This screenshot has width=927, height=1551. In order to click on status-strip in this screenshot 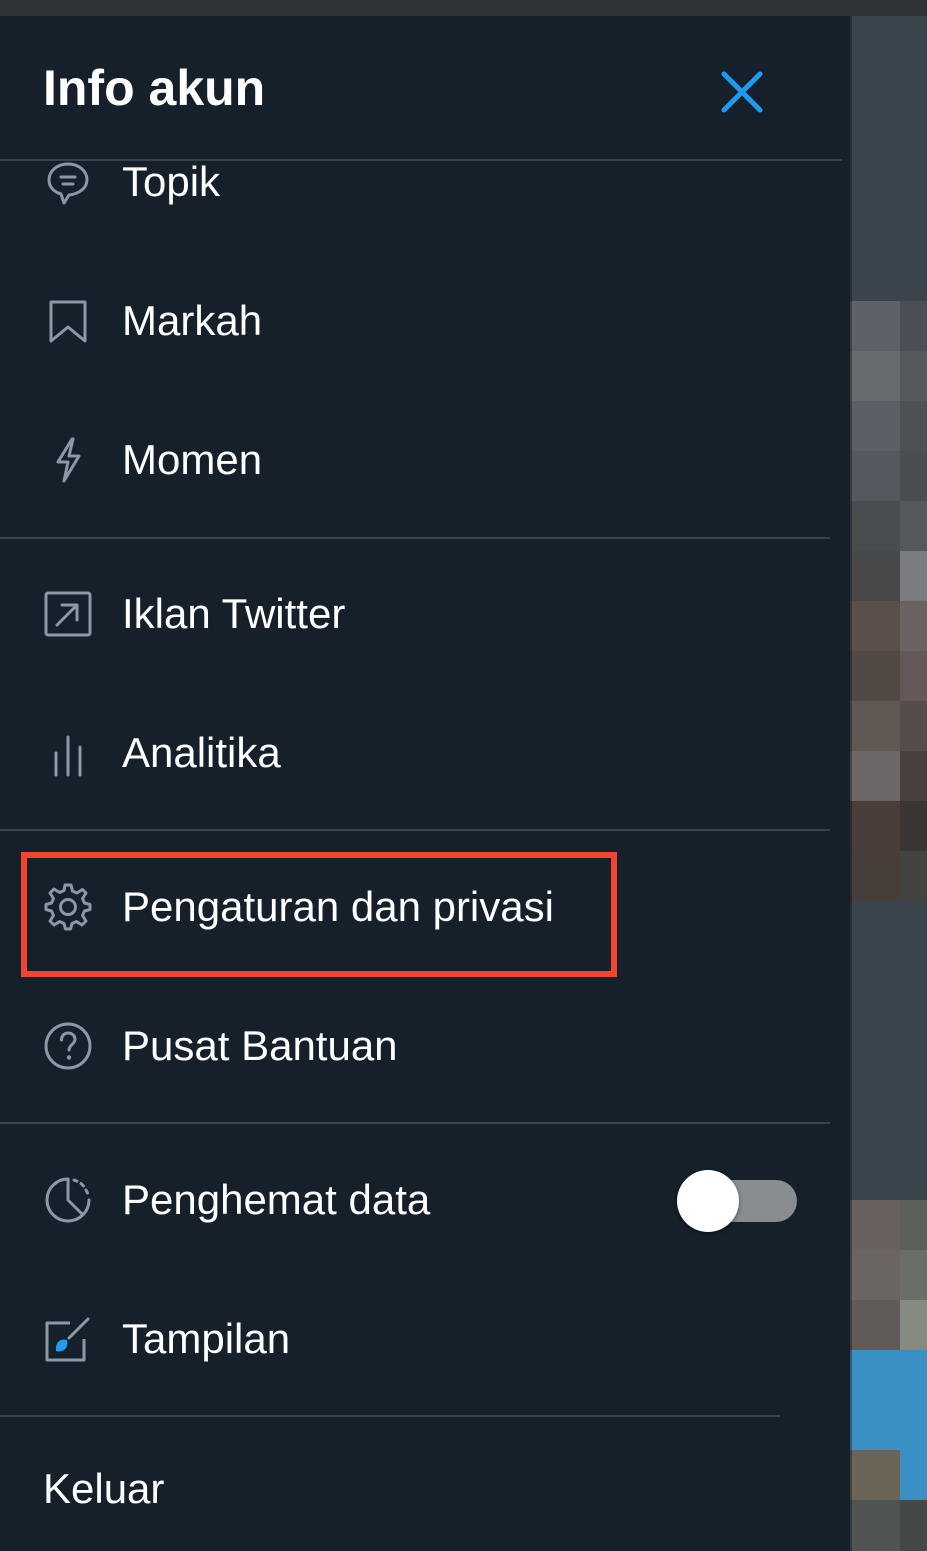, I will do `click(463, 8)`.